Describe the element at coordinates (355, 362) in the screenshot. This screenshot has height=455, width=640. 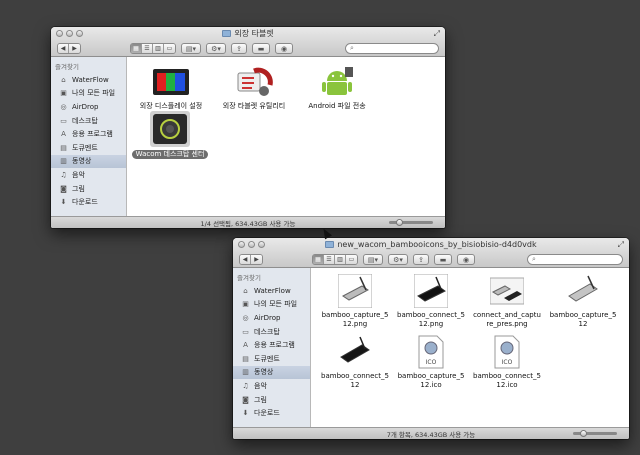
I see `file-bamboo-connect: bamboo_connect_5 12` at that location.